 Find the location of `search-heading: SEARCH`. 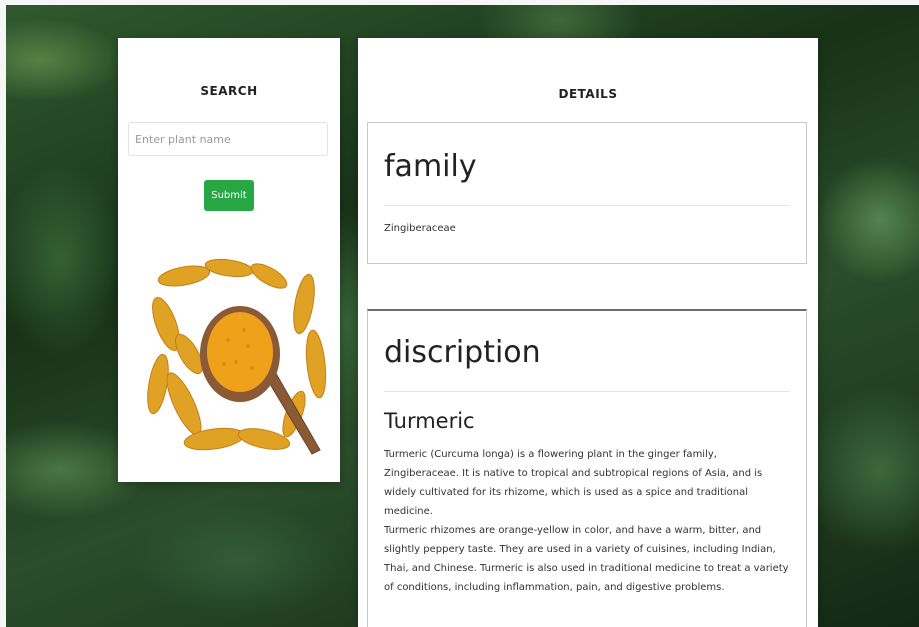

search-heading: SEARCH is located at coordinates (229, 91).